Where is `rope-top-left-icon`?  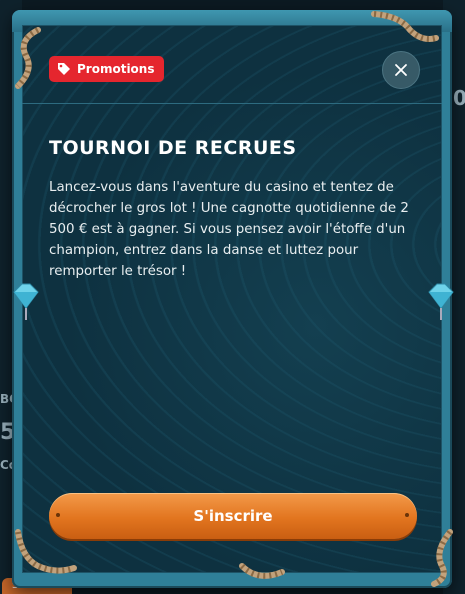 rope-top-left-icon is located at coordinates (28, 58).